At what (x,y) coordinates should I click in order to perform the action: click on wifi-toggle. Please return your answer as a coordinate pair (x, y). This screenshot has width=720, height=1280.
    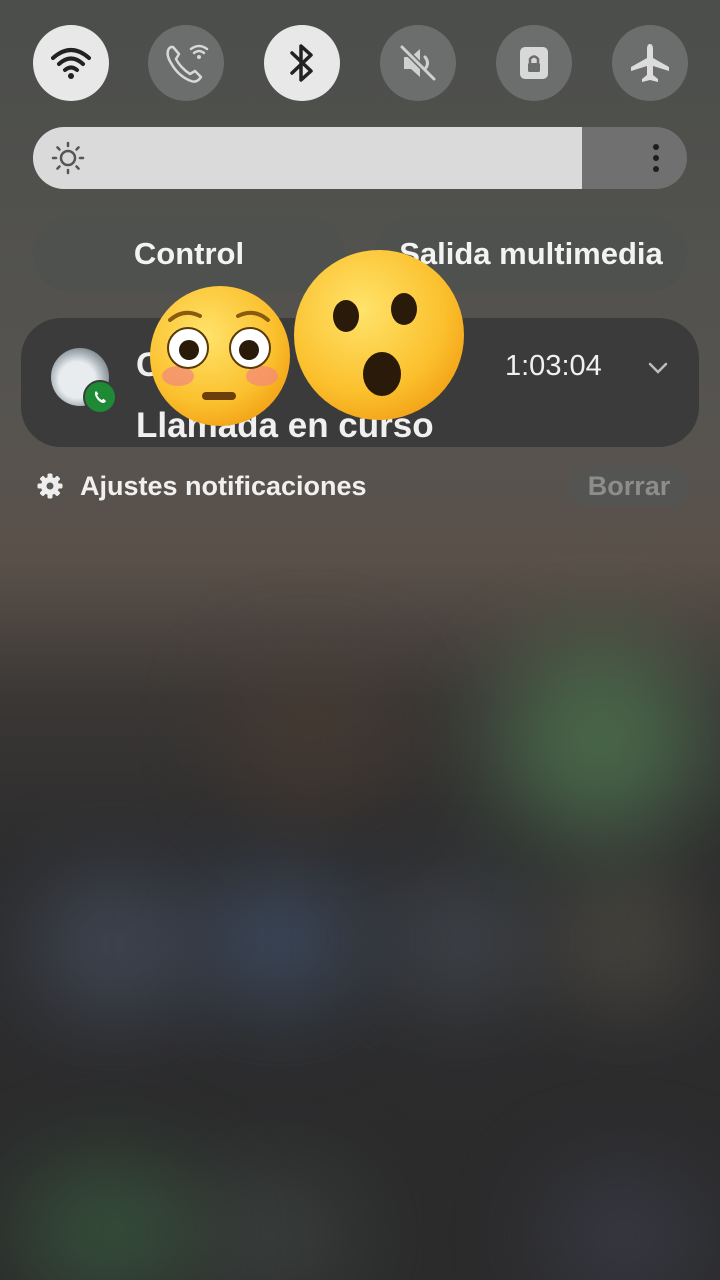
    Looking at the image, I should click on (71, 63).